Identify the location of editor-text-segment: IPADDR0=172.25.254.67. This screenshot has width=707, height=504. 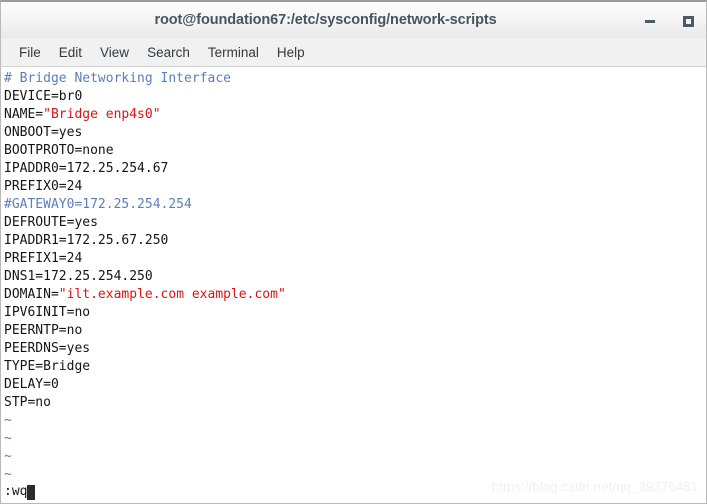
(86, 168).